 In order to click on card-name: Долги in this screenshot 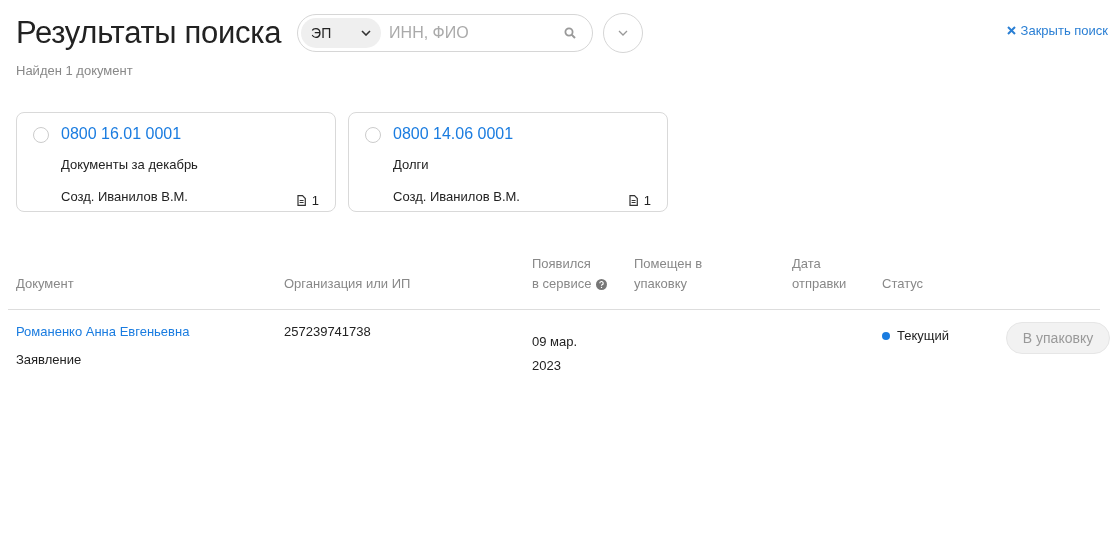, I will do `click(411, 165)`.